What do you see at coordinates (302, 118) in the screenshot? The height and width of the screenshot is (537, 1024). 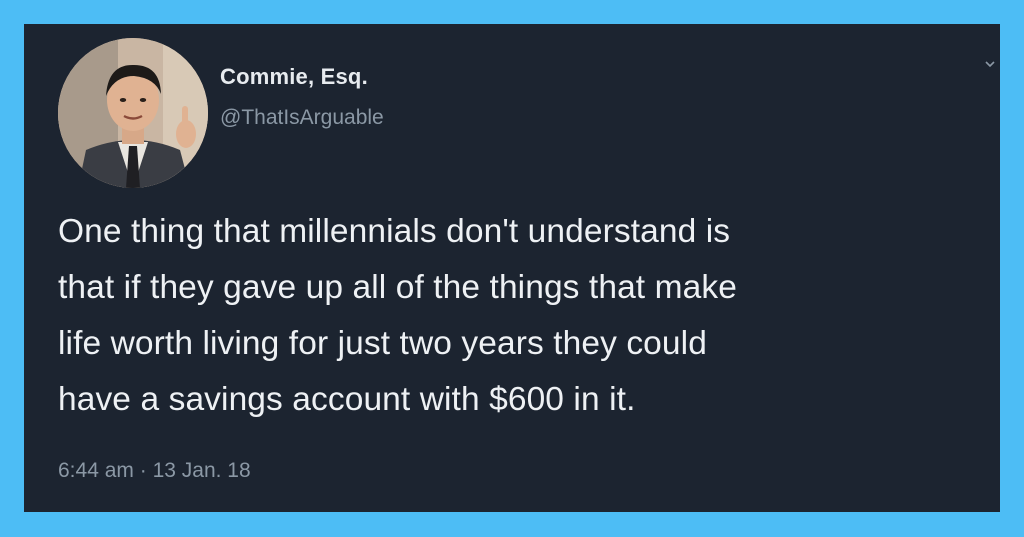 I see `author-handle: @ThatIsArguable` at bounding box center [302, 118].